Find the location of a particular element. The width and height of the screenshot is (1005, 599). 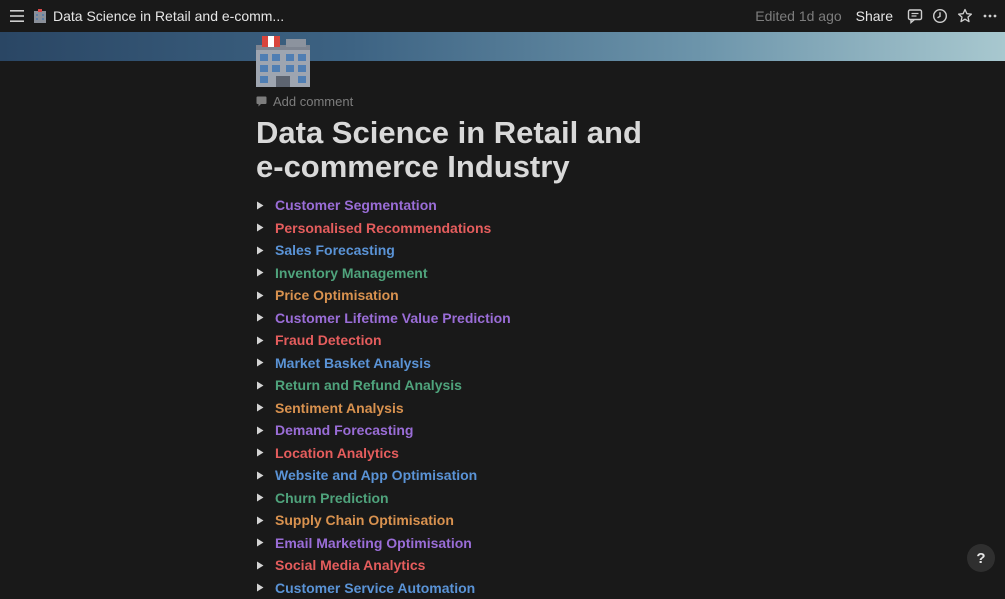

toggle-label: Fraud Detection is located at coordinates (328, 340).